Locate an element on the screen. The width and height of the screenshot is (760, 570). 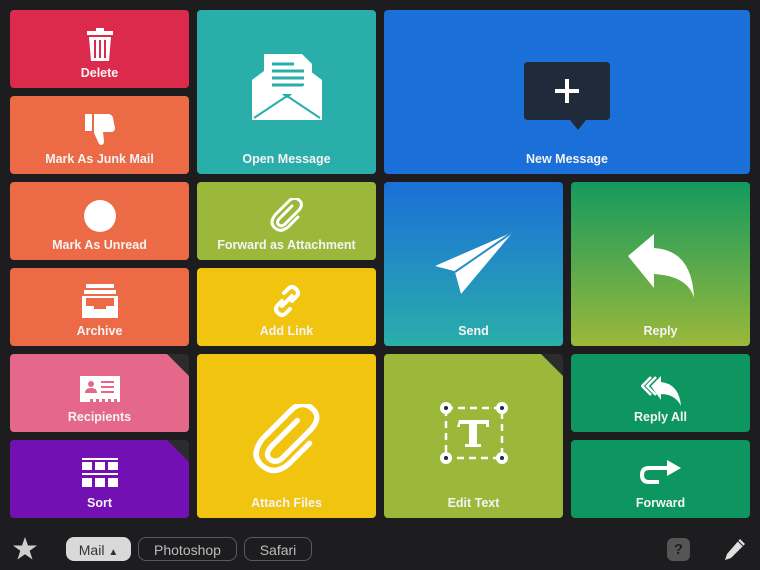
help-icon: ? is located at coordinates (678, 549).